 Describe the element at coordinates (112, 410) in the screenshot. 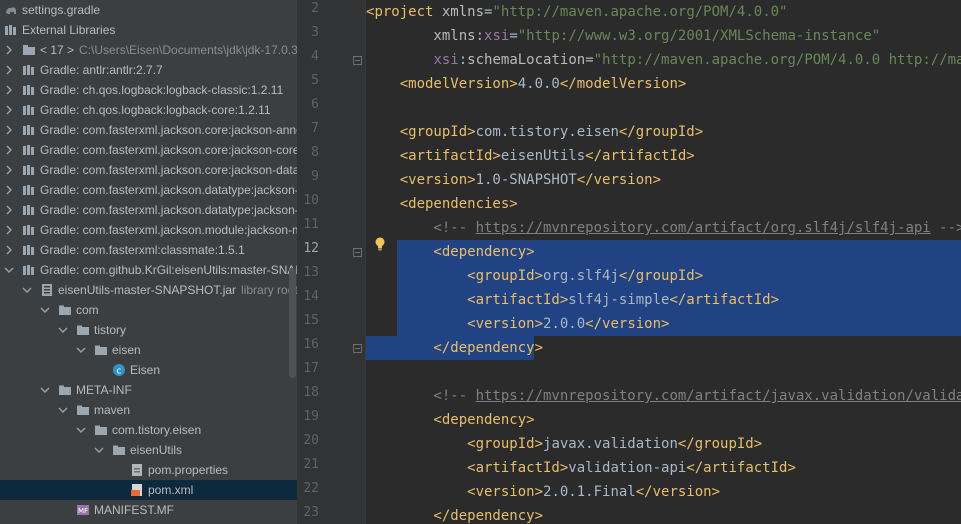

I see `tree-item-label: maven` at that location.